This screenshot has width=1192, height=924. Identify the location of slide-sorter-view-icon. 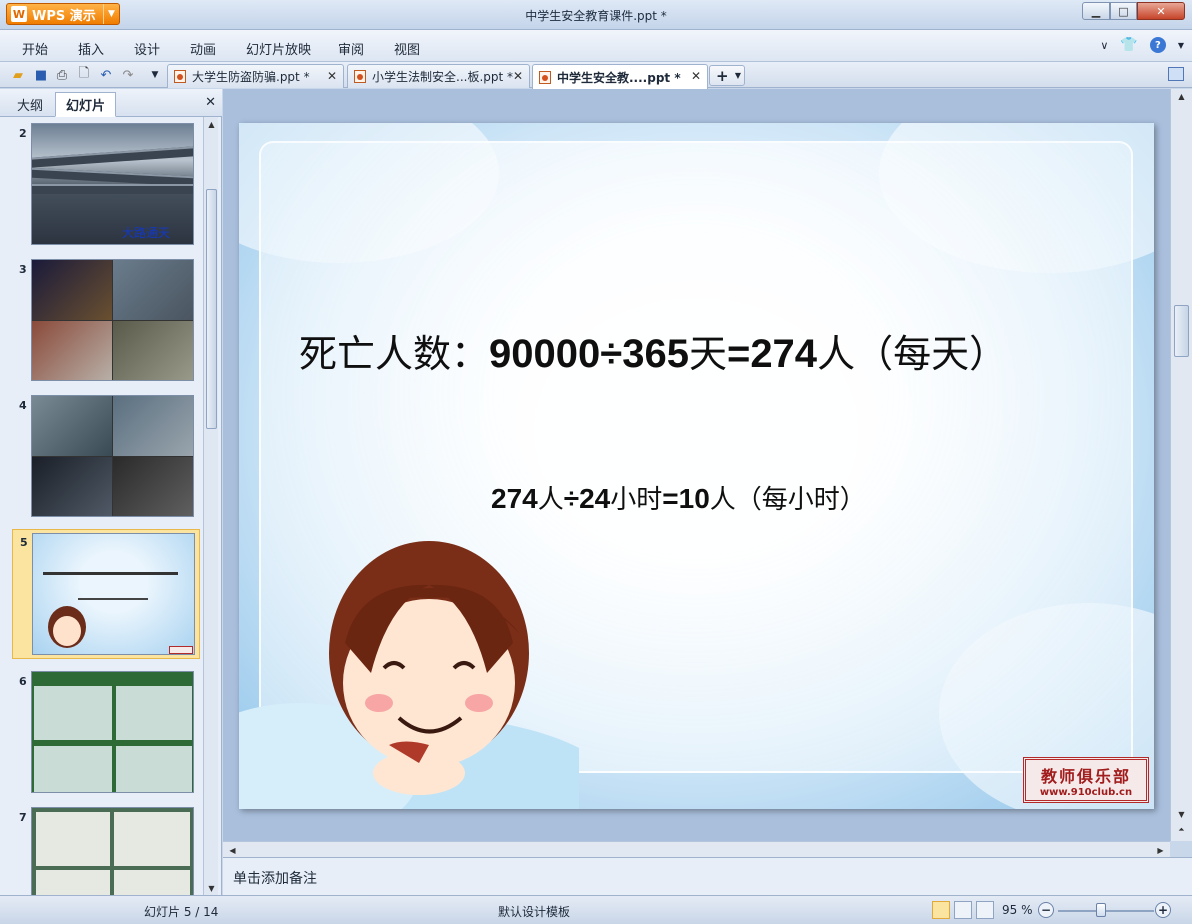
(963, 910).